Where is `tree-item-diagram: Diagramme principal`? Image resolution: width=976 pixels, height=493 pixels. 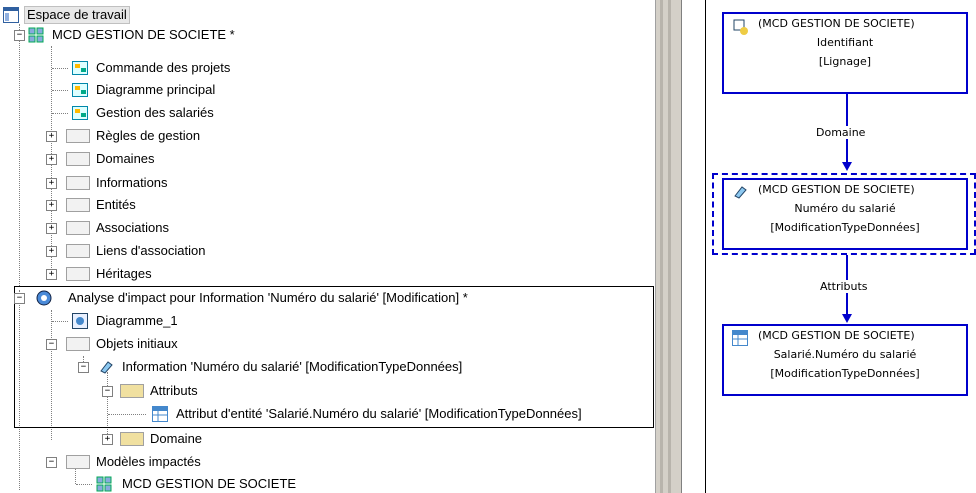
tree-item-diagram: Diagramme principal is located at coordinates (108, 90).